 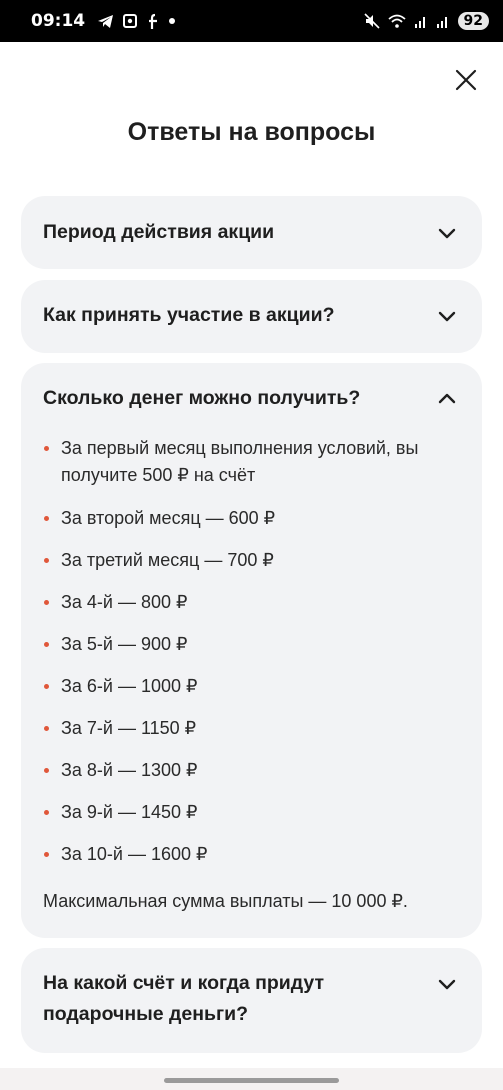 I want to click on status-time: 09:14, so click(x=58, y=21).